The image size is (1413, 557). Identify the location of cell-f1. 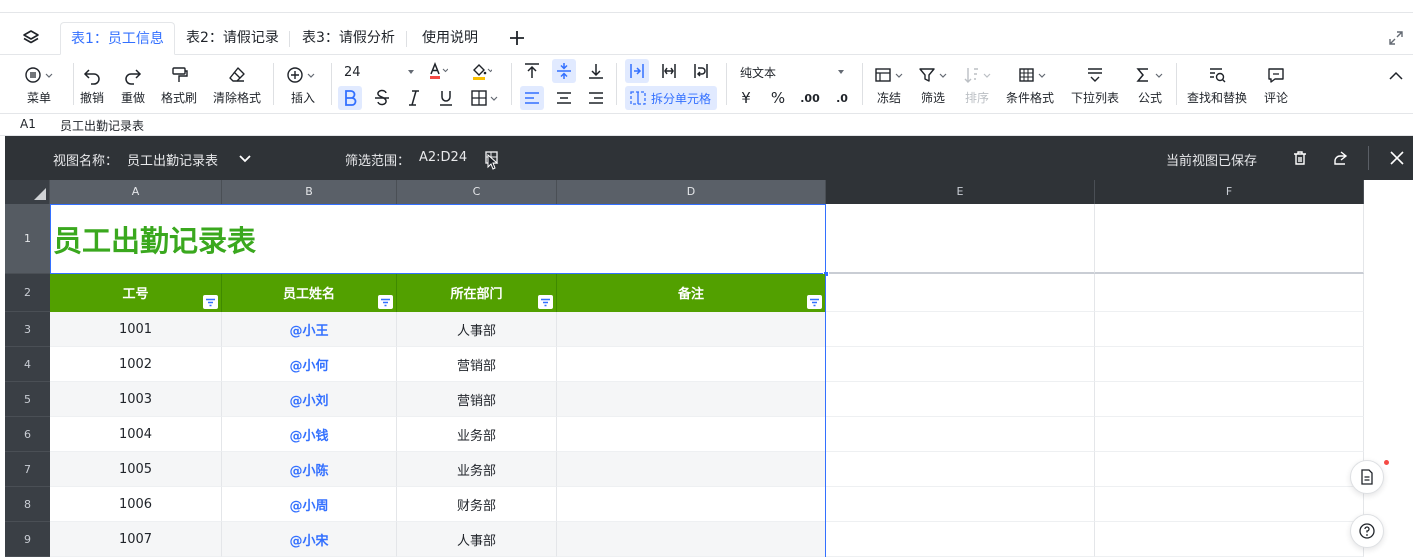
(1229, 239).